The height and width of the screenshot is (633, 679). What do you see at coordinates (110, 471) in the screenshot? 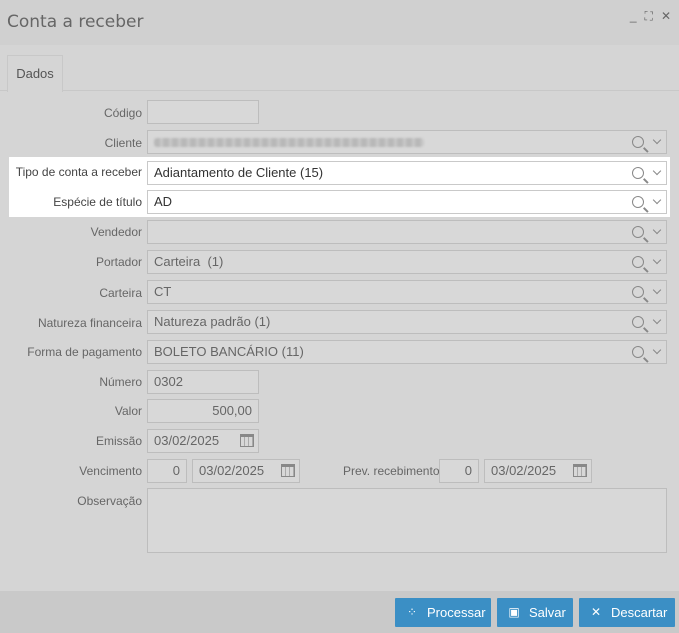
I see `vencimento-label: Vencimento` at bounding box center [110, 471].